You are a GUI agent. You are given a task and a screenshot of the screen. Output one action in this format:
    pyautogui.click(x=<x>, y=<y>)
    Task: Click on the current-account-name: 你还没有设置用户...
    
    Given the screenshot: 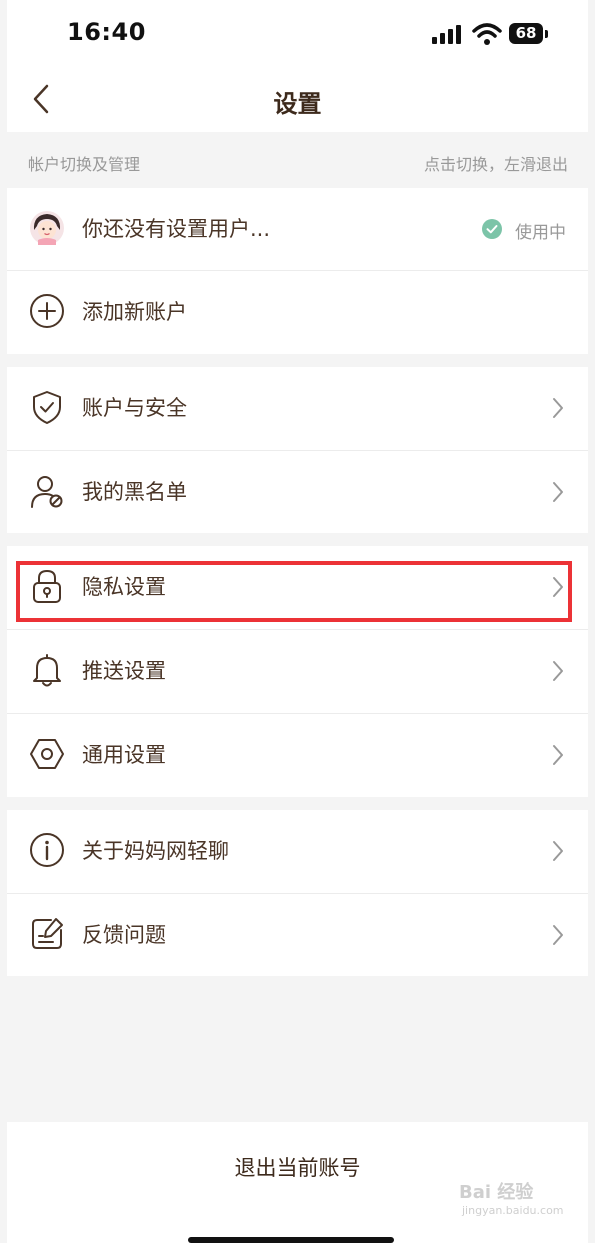 What is the action you would take?
    pyautogui.click(x=176, y=229)
    